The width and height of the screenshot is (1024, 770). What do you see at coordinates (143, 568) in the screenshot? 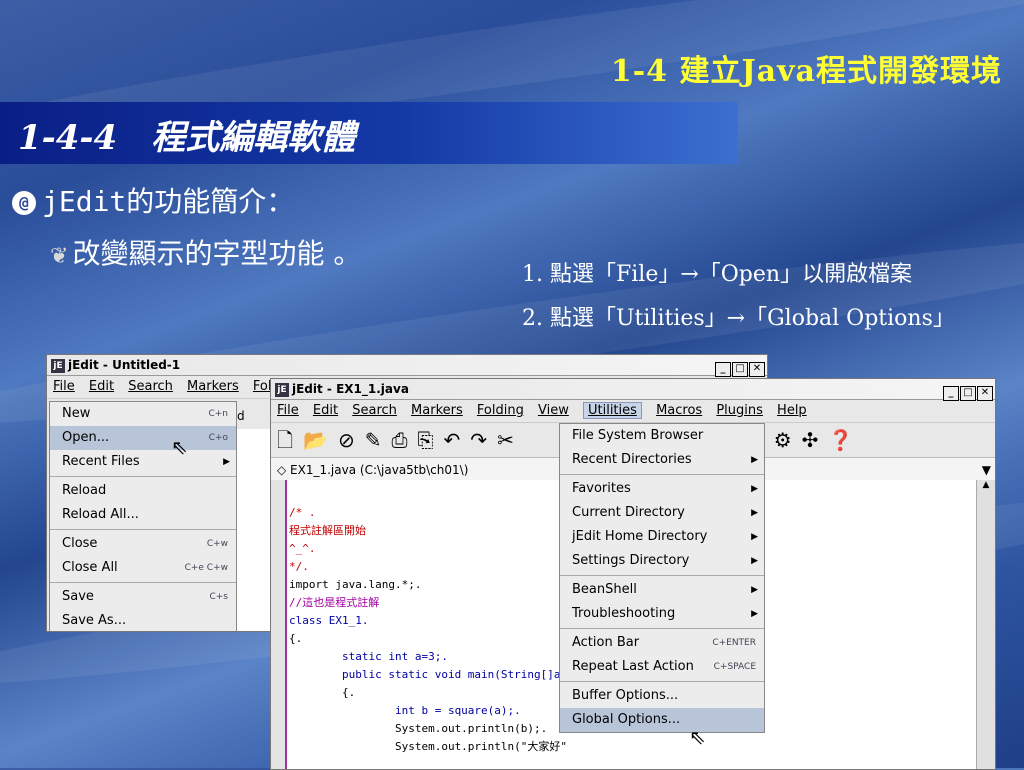
I see `menu-item-close-all: Close All C+e C+w` at bounding box center [143, 568].